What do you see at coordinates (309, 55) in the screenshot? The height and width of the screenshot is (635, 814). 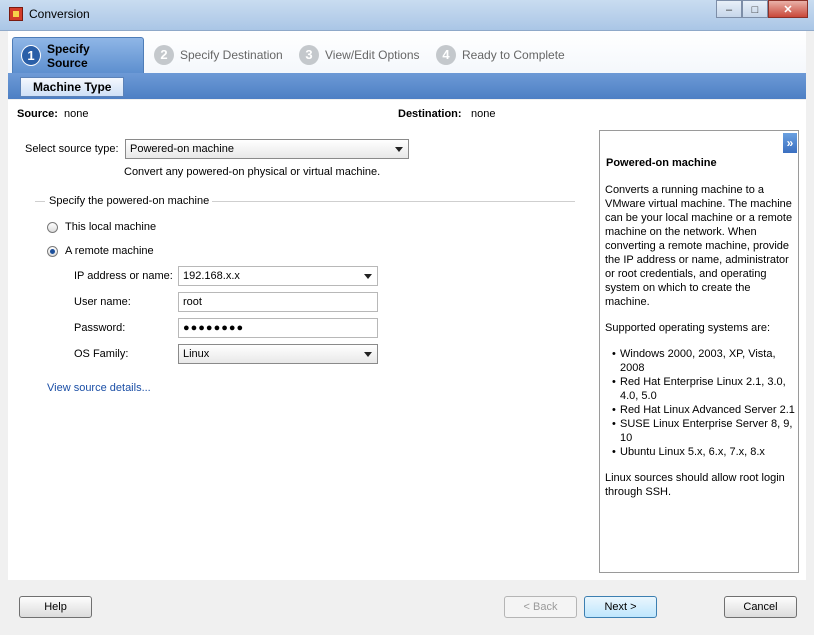 I see `step-number-icon: 3` at bounding box center [309, 55].